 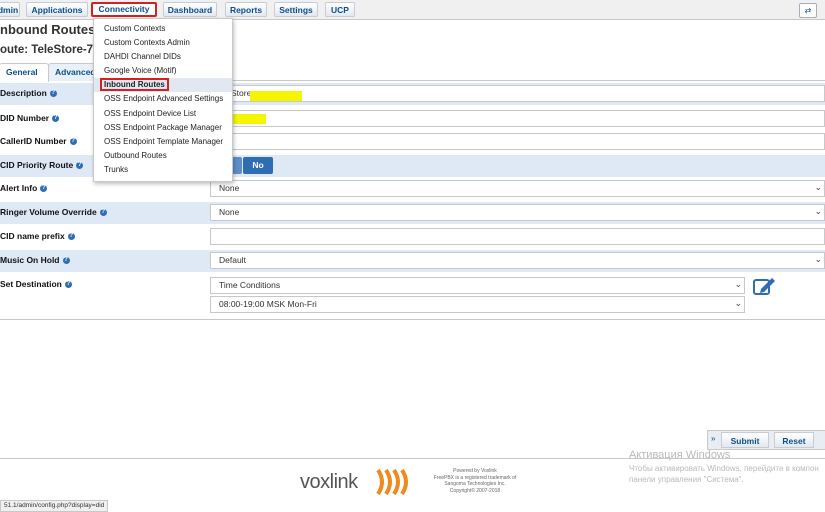 I want to click on no-button: No, so click(x=258, y=165).